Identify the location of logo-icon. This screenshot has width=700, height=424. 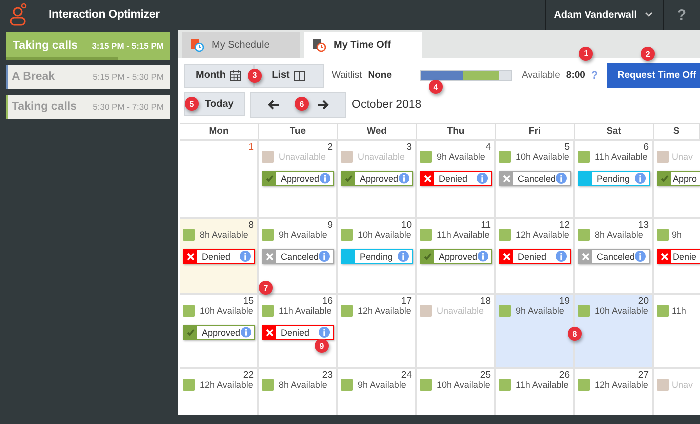
(19, 15).